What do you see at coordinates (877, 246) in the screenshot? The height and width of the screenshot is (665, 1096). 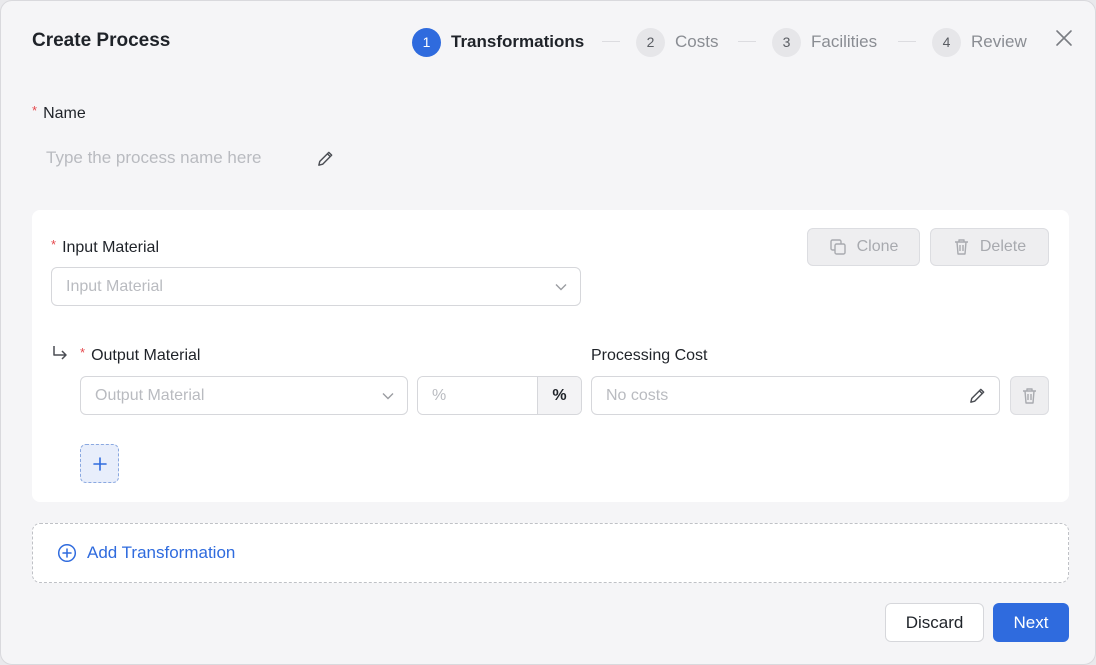 I see `clone-label: Clone` at bounding box center [877, 246].